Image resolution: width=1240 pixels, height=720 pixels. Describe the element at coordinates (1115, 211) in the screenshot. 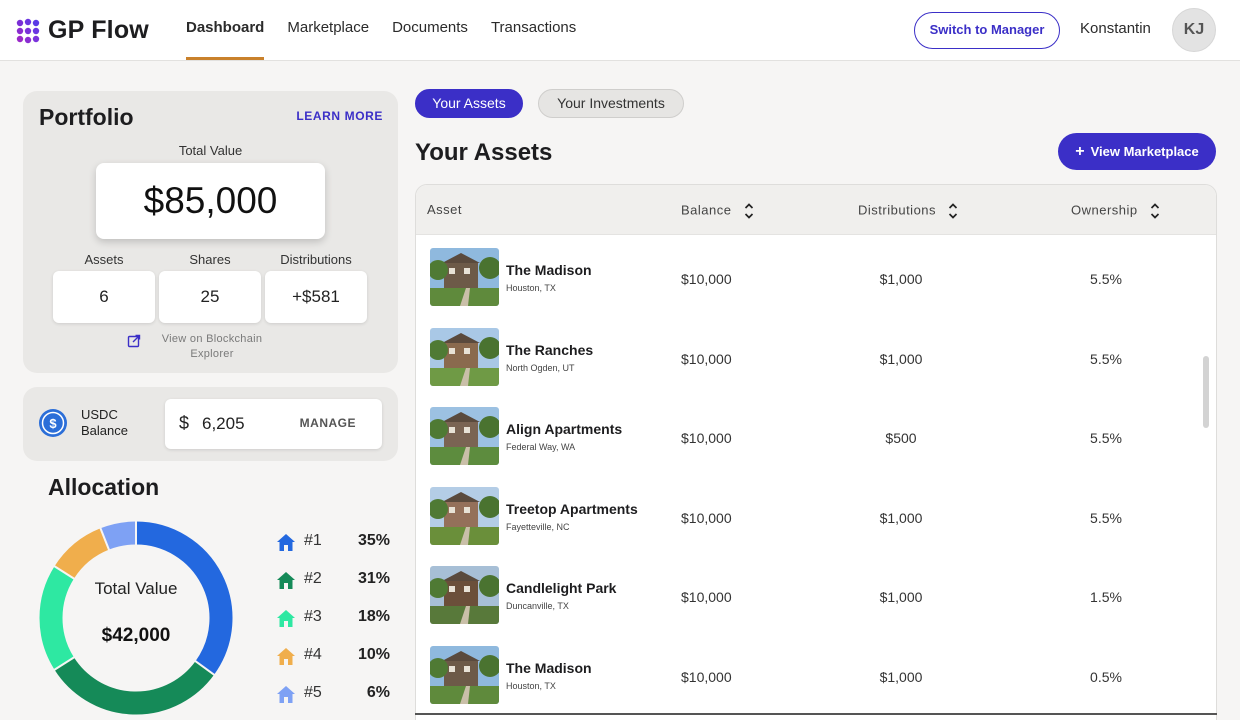

I see `column-ownership: Ownership` at that location.